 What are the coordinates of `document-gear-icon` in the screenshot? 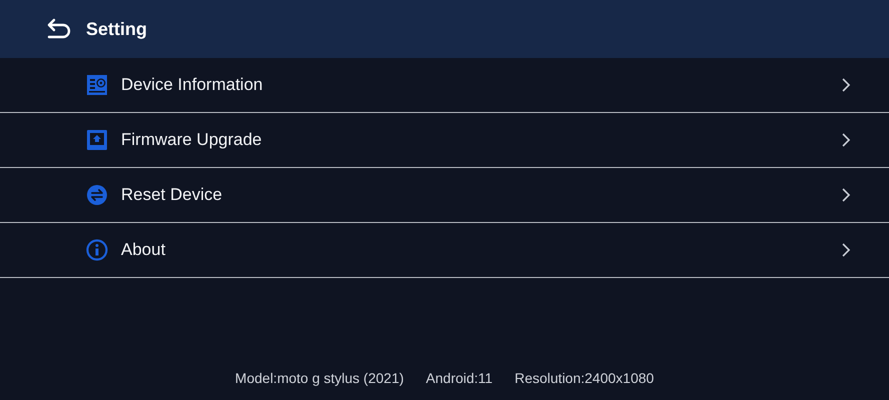 It's located at (97, 85).